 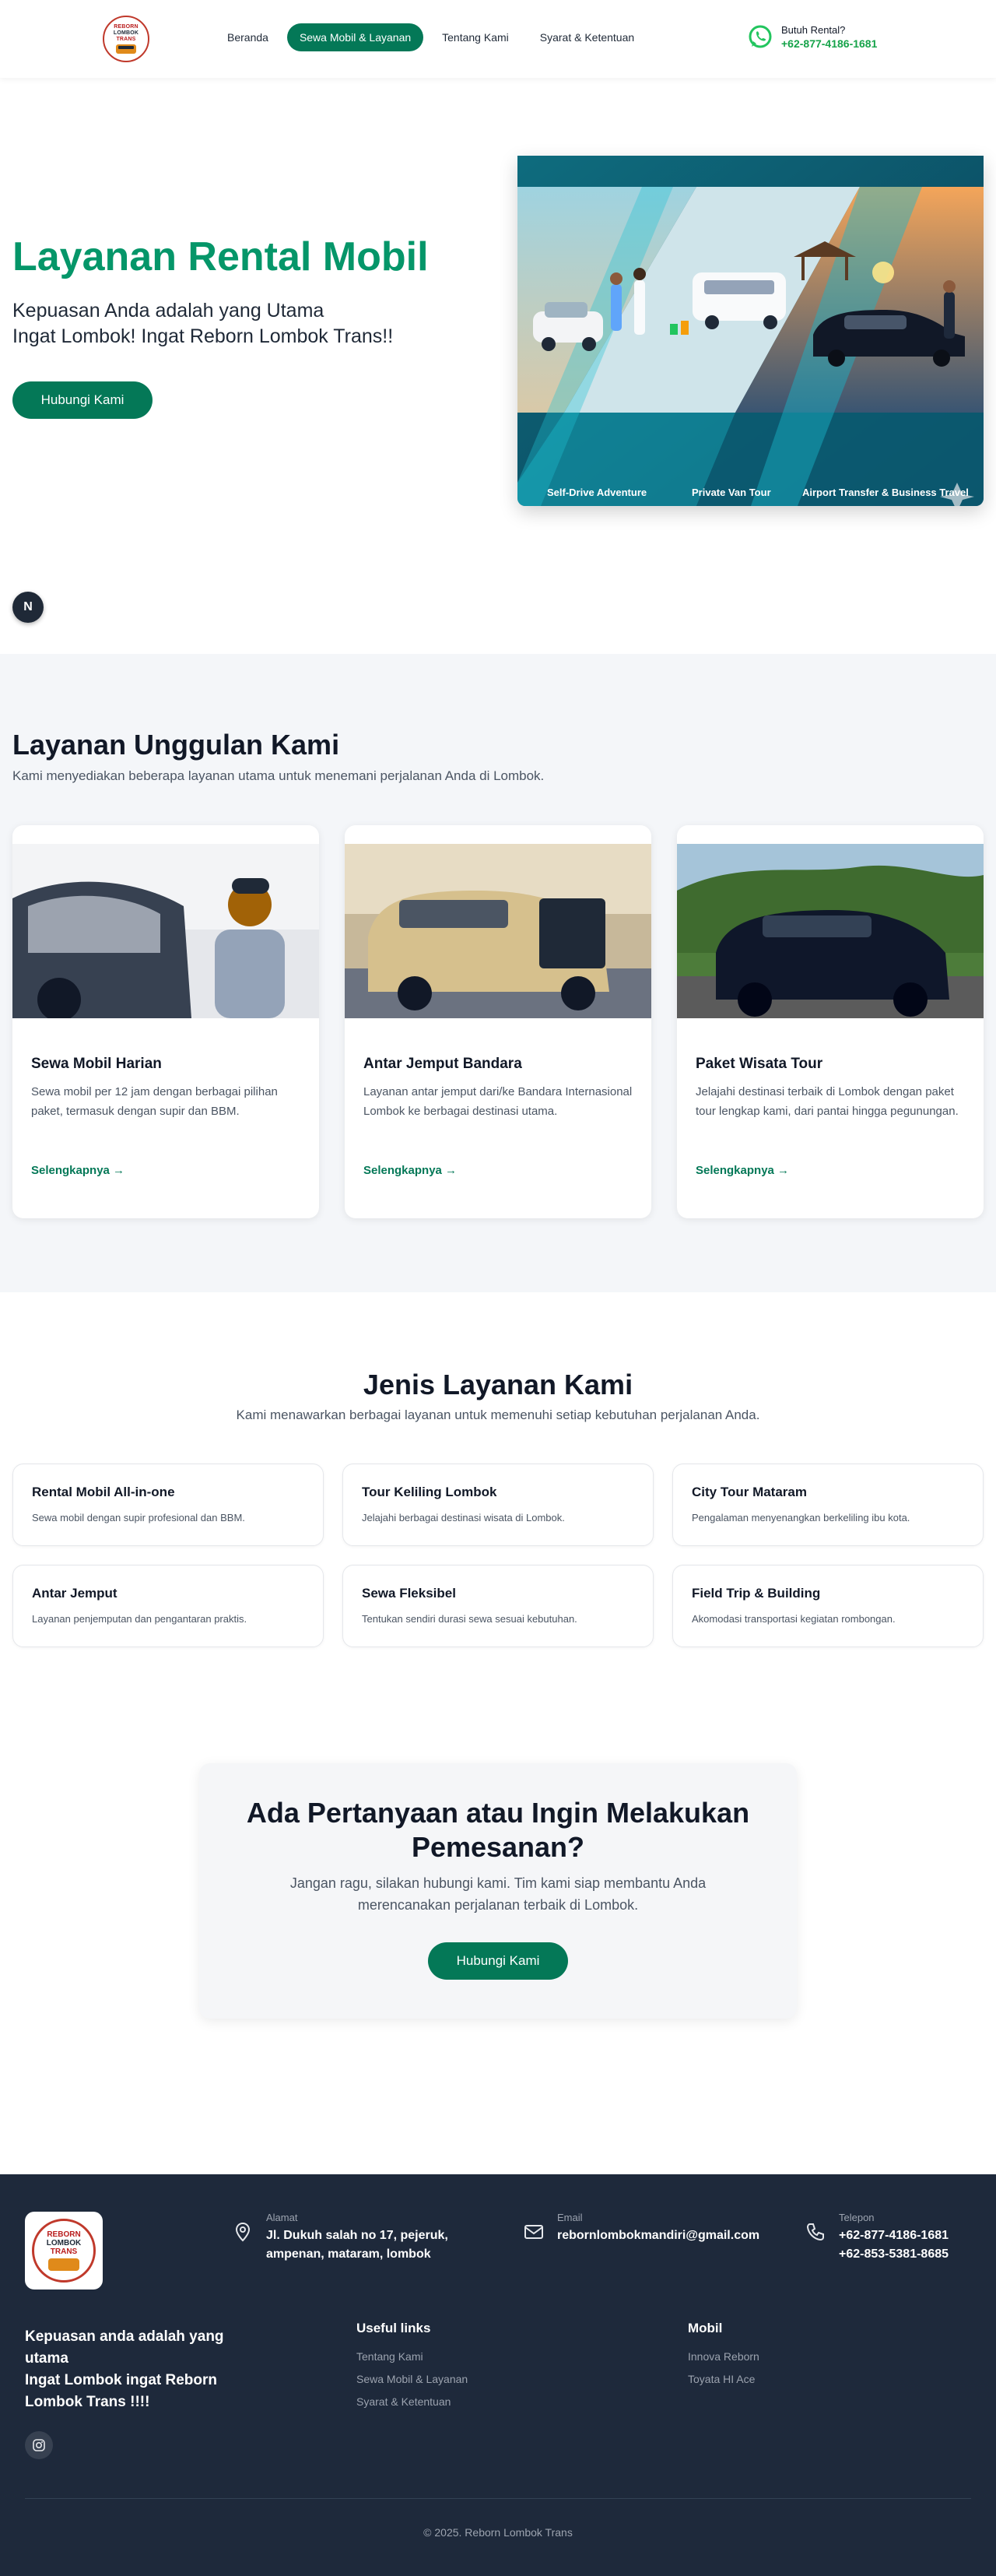 I want to click on hero-subtitle-line1: Kepuasan Anda adalah yang Utama, so click(x=168, y=311).